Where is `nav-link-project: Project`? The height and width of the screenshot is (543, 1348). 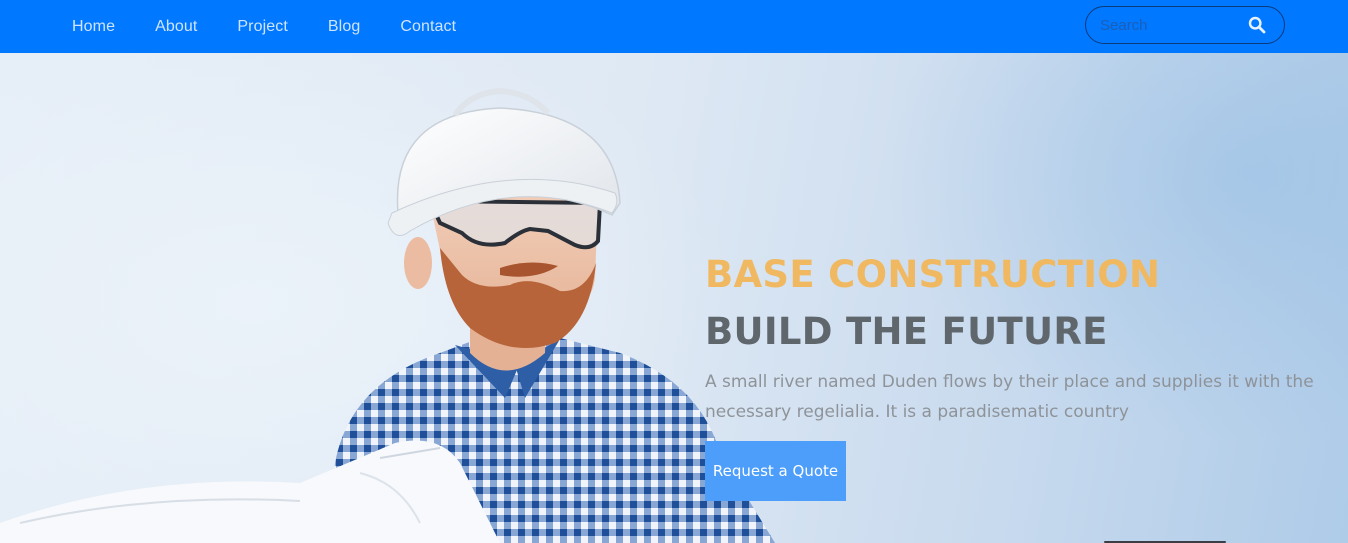
nav-link-project: Project is located at coordinates (262, 27).